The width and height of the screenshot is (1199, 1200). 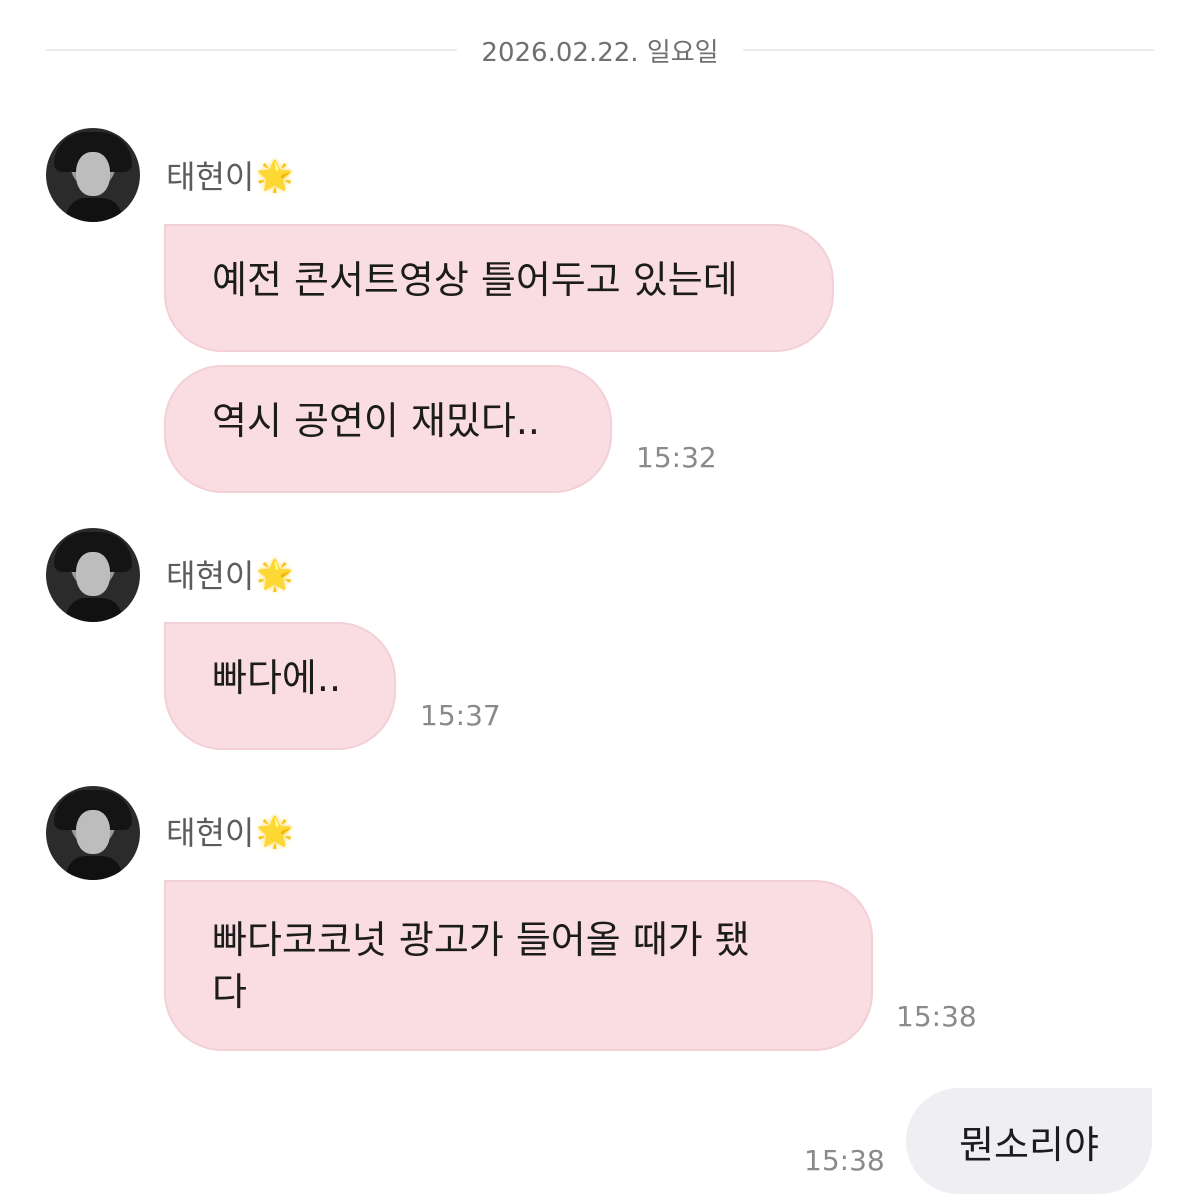 I want to click on date-separator: 2026.02.22. 일요일, so click(x=600, y=50).